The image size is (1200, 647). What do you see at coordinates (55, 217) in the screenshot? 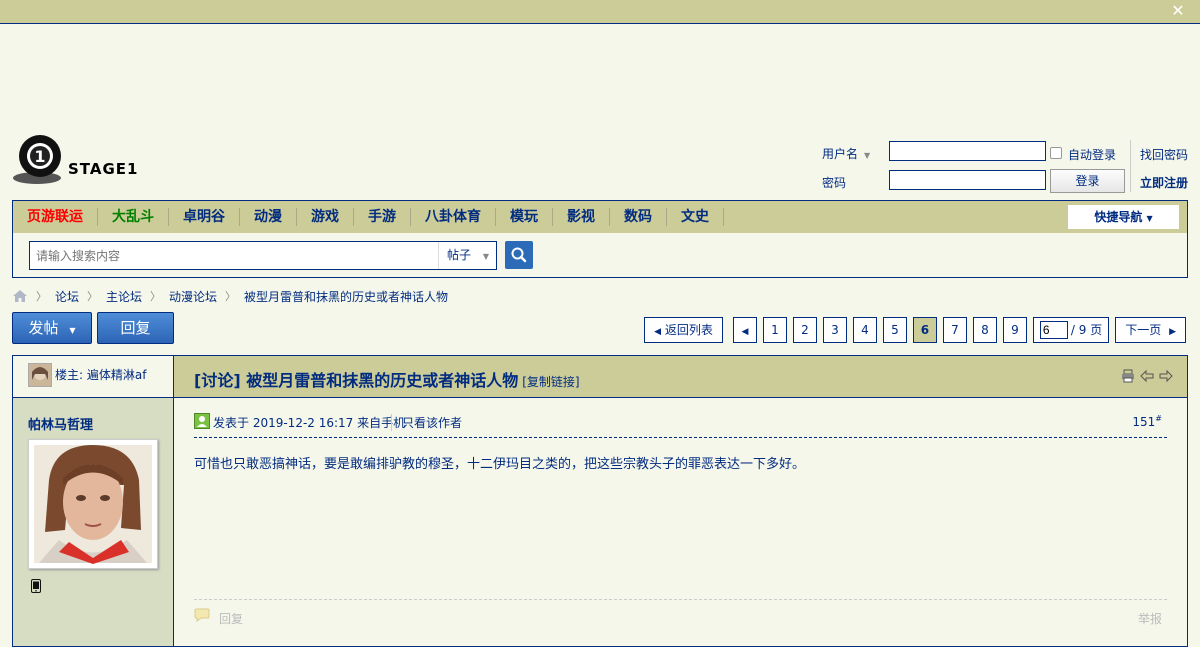
I see `nav-item-webgames: 页游联运` at bounding box center [55, 217].